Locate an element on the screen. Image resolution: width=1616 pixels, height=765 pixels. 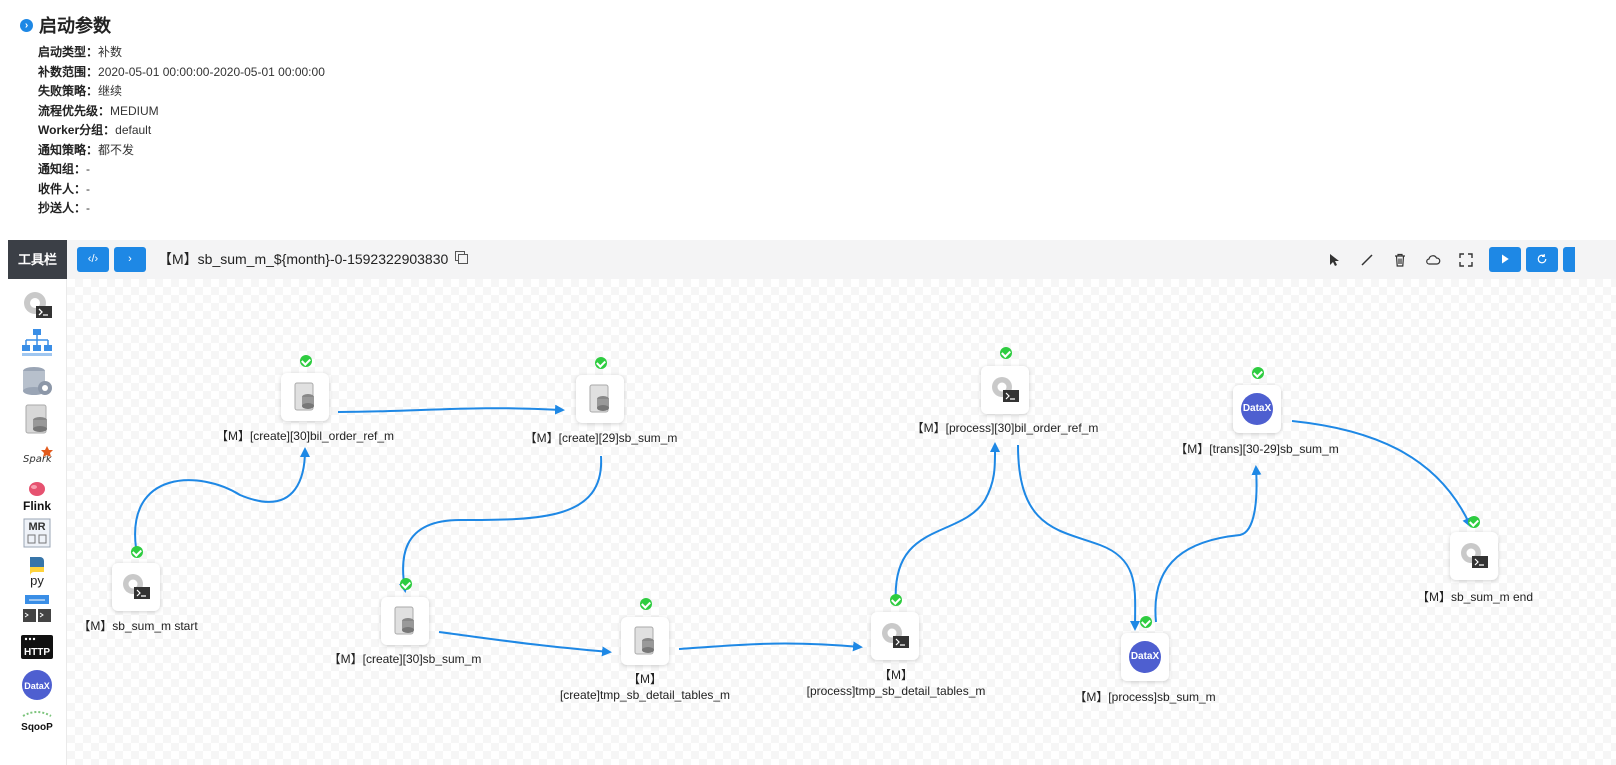
param-cc: 抄送人：- is located at coordinates (64, 208).